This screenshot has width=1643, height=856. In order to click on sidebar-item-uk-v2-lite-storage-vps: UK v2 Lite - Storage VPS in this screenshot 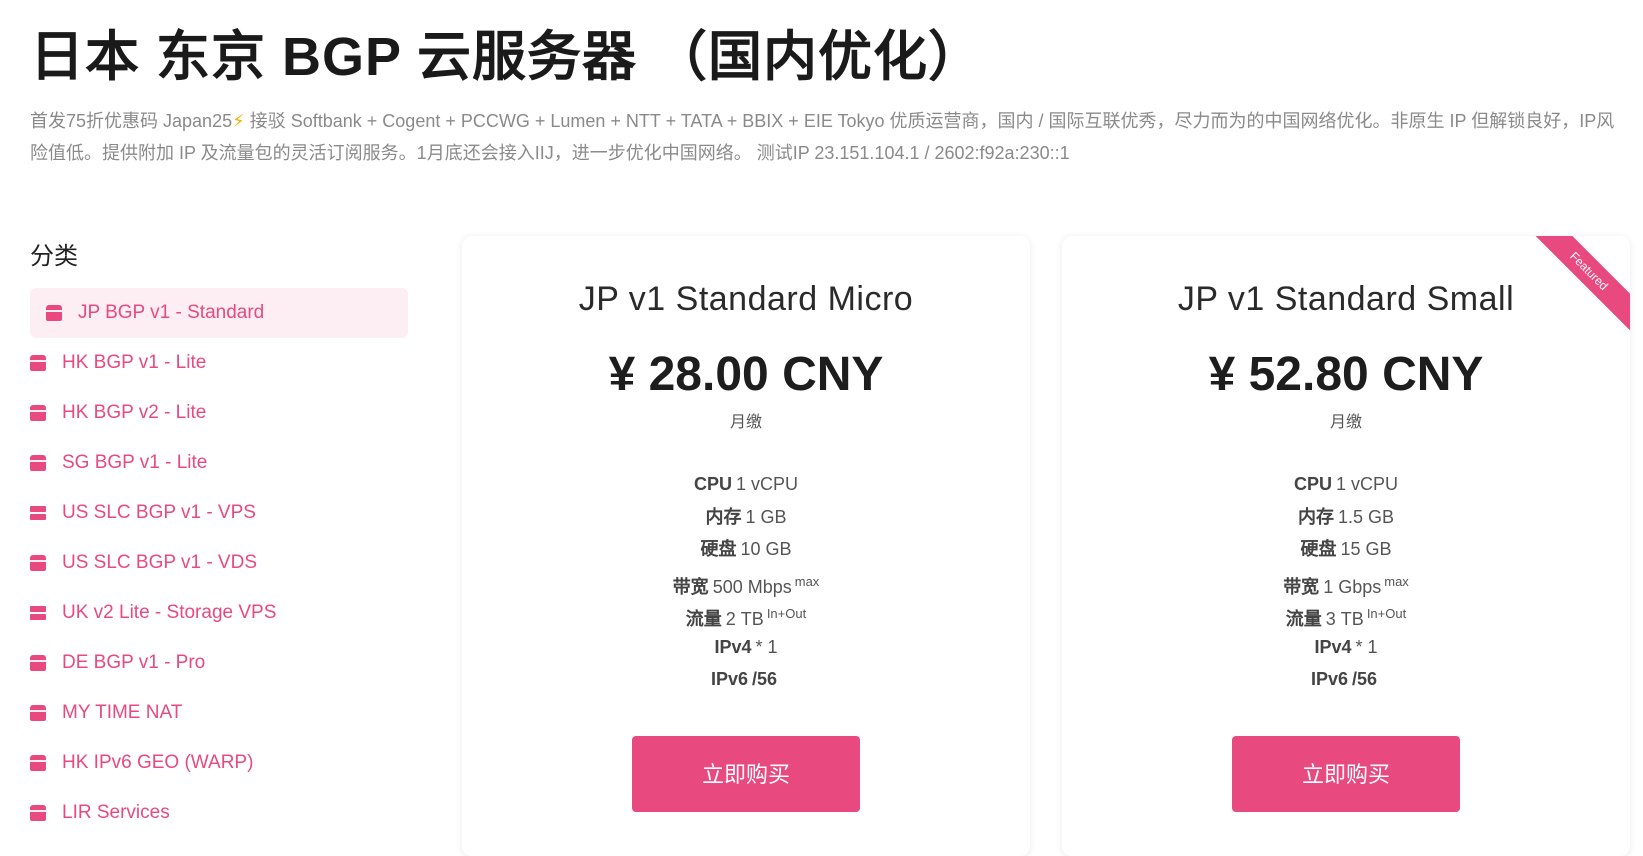, I will do `click(219, 613)`.